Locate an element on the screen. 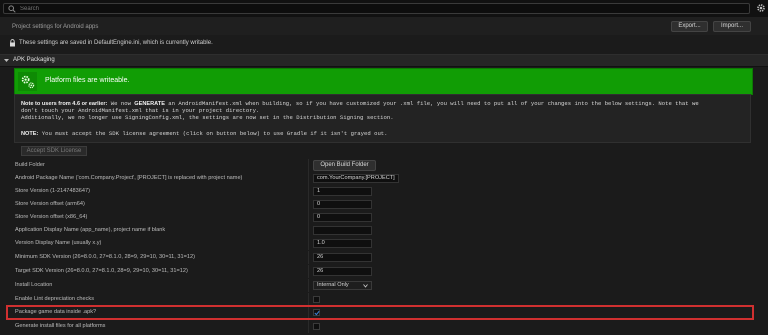 The width and height of the screenshot is (768, 335). section-title: APK Packaging is located at coordinates (34, 60).